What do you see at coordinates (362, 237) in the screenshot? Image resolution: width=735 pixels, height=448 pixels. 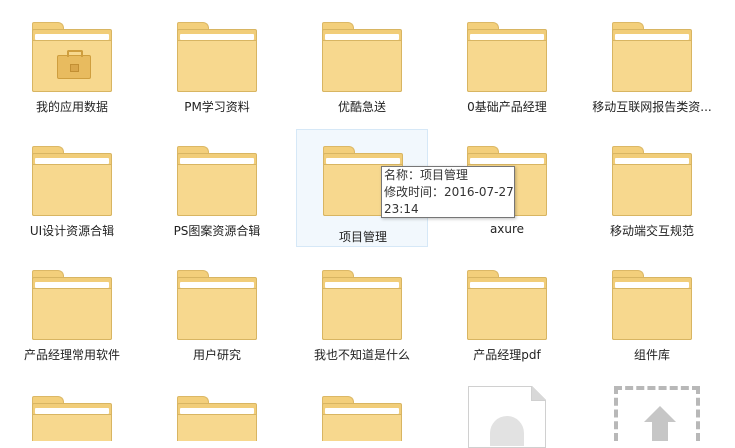 I see `folder-label: 项目管理` at bounding box center [362, 237].